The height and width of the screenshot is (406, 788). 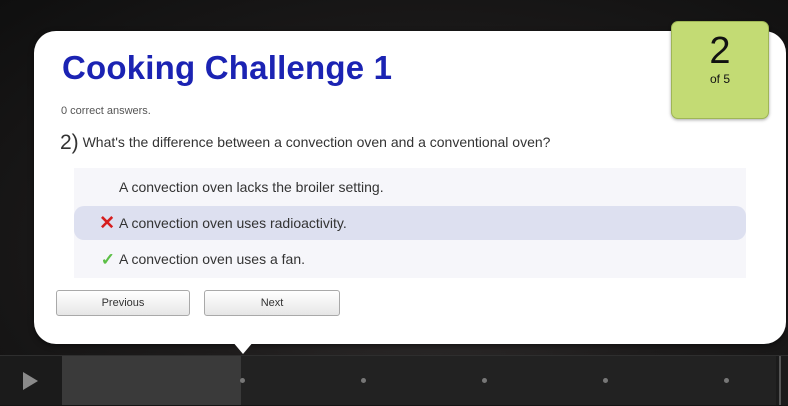 What do you see at coordinates (243, 347) in the screenshot?
I see `card-pointer` at bounding box center [243, 347].